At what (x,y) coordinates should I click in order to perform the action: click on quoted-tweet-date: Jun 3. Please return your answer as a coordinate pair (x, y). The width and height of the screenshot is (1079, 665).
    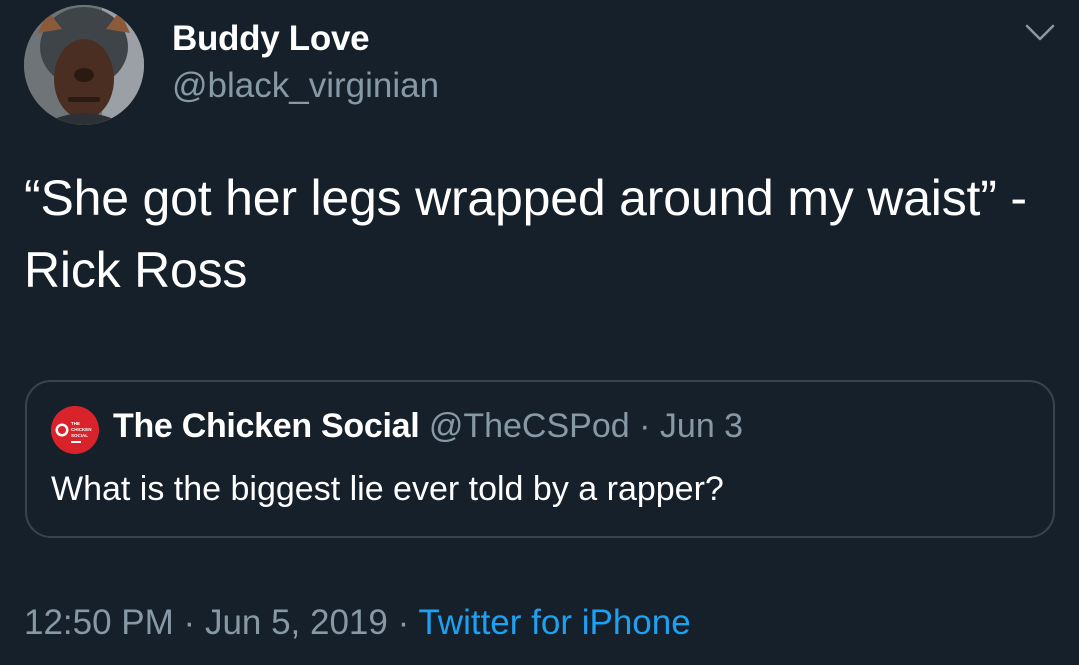
    Looking at the image, I should click on (701, 426).